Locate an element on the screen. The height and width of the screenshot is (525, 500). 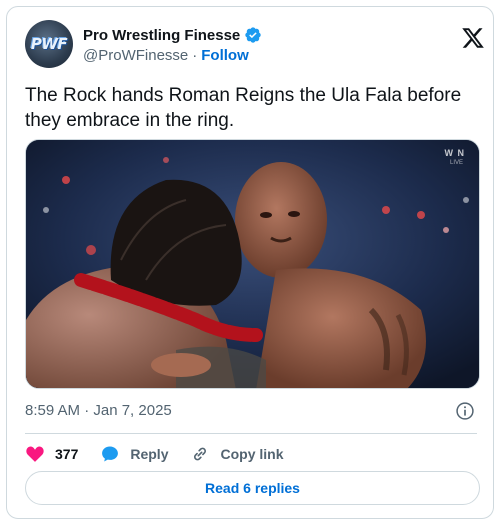
avatar-logo: PWF is located at coordinates (49, 44).